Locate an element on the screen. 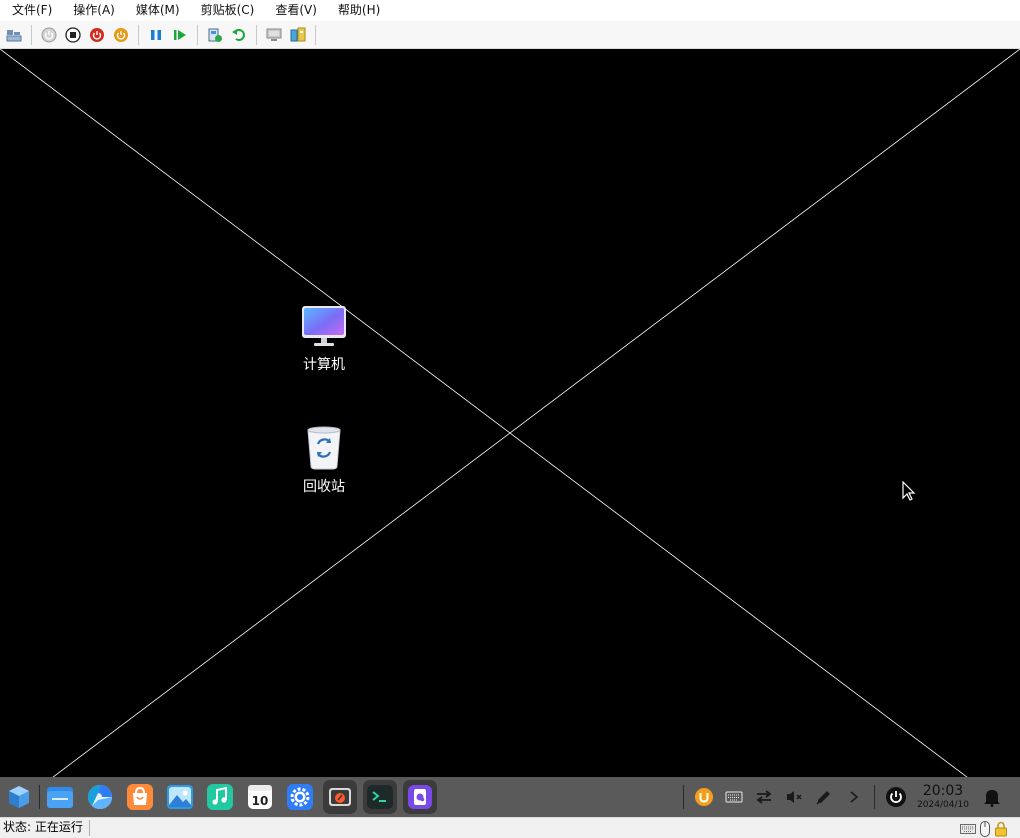 Image resolution: width=1020 pixels, height=838 pixels. trash-icon is located at coordinates (324, 448).